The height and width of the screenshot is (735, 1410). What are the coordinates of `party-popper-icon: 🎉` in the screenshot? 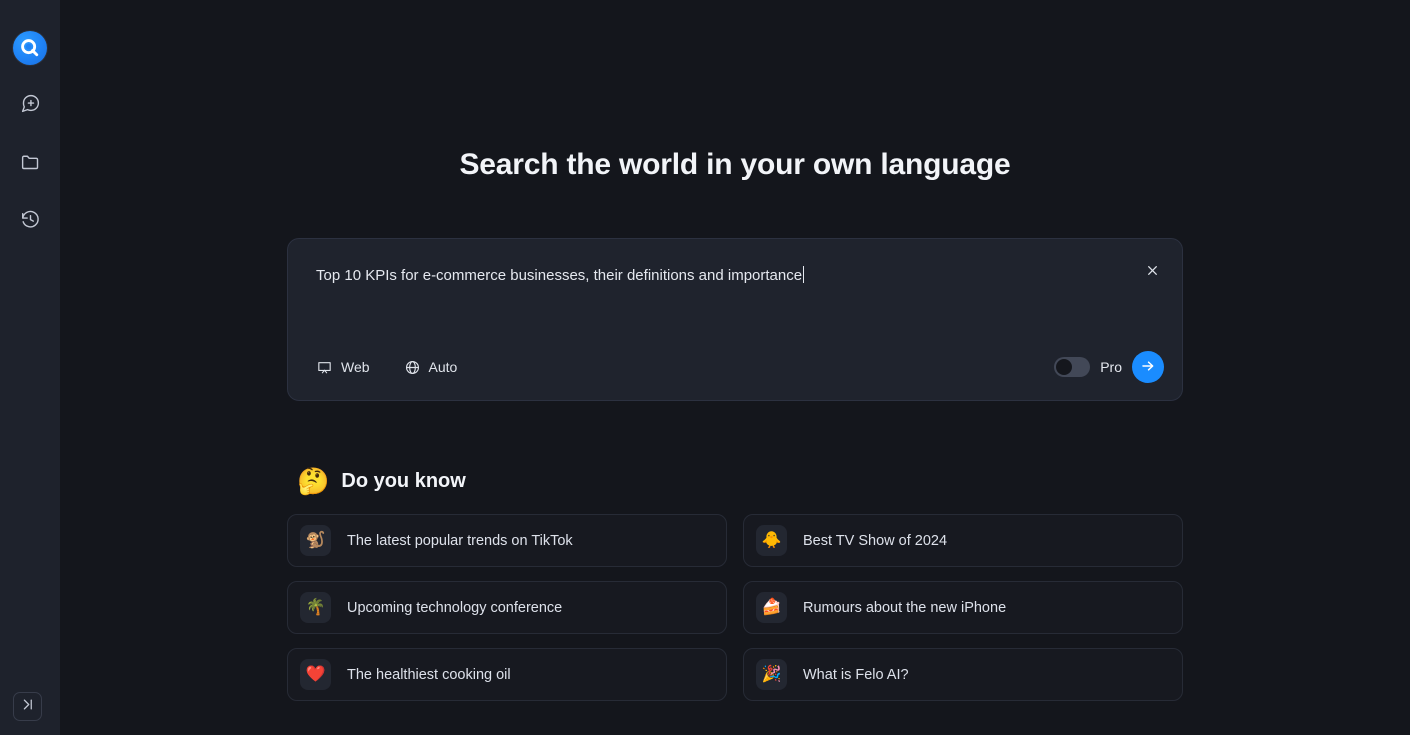 It's located at (771, 674).